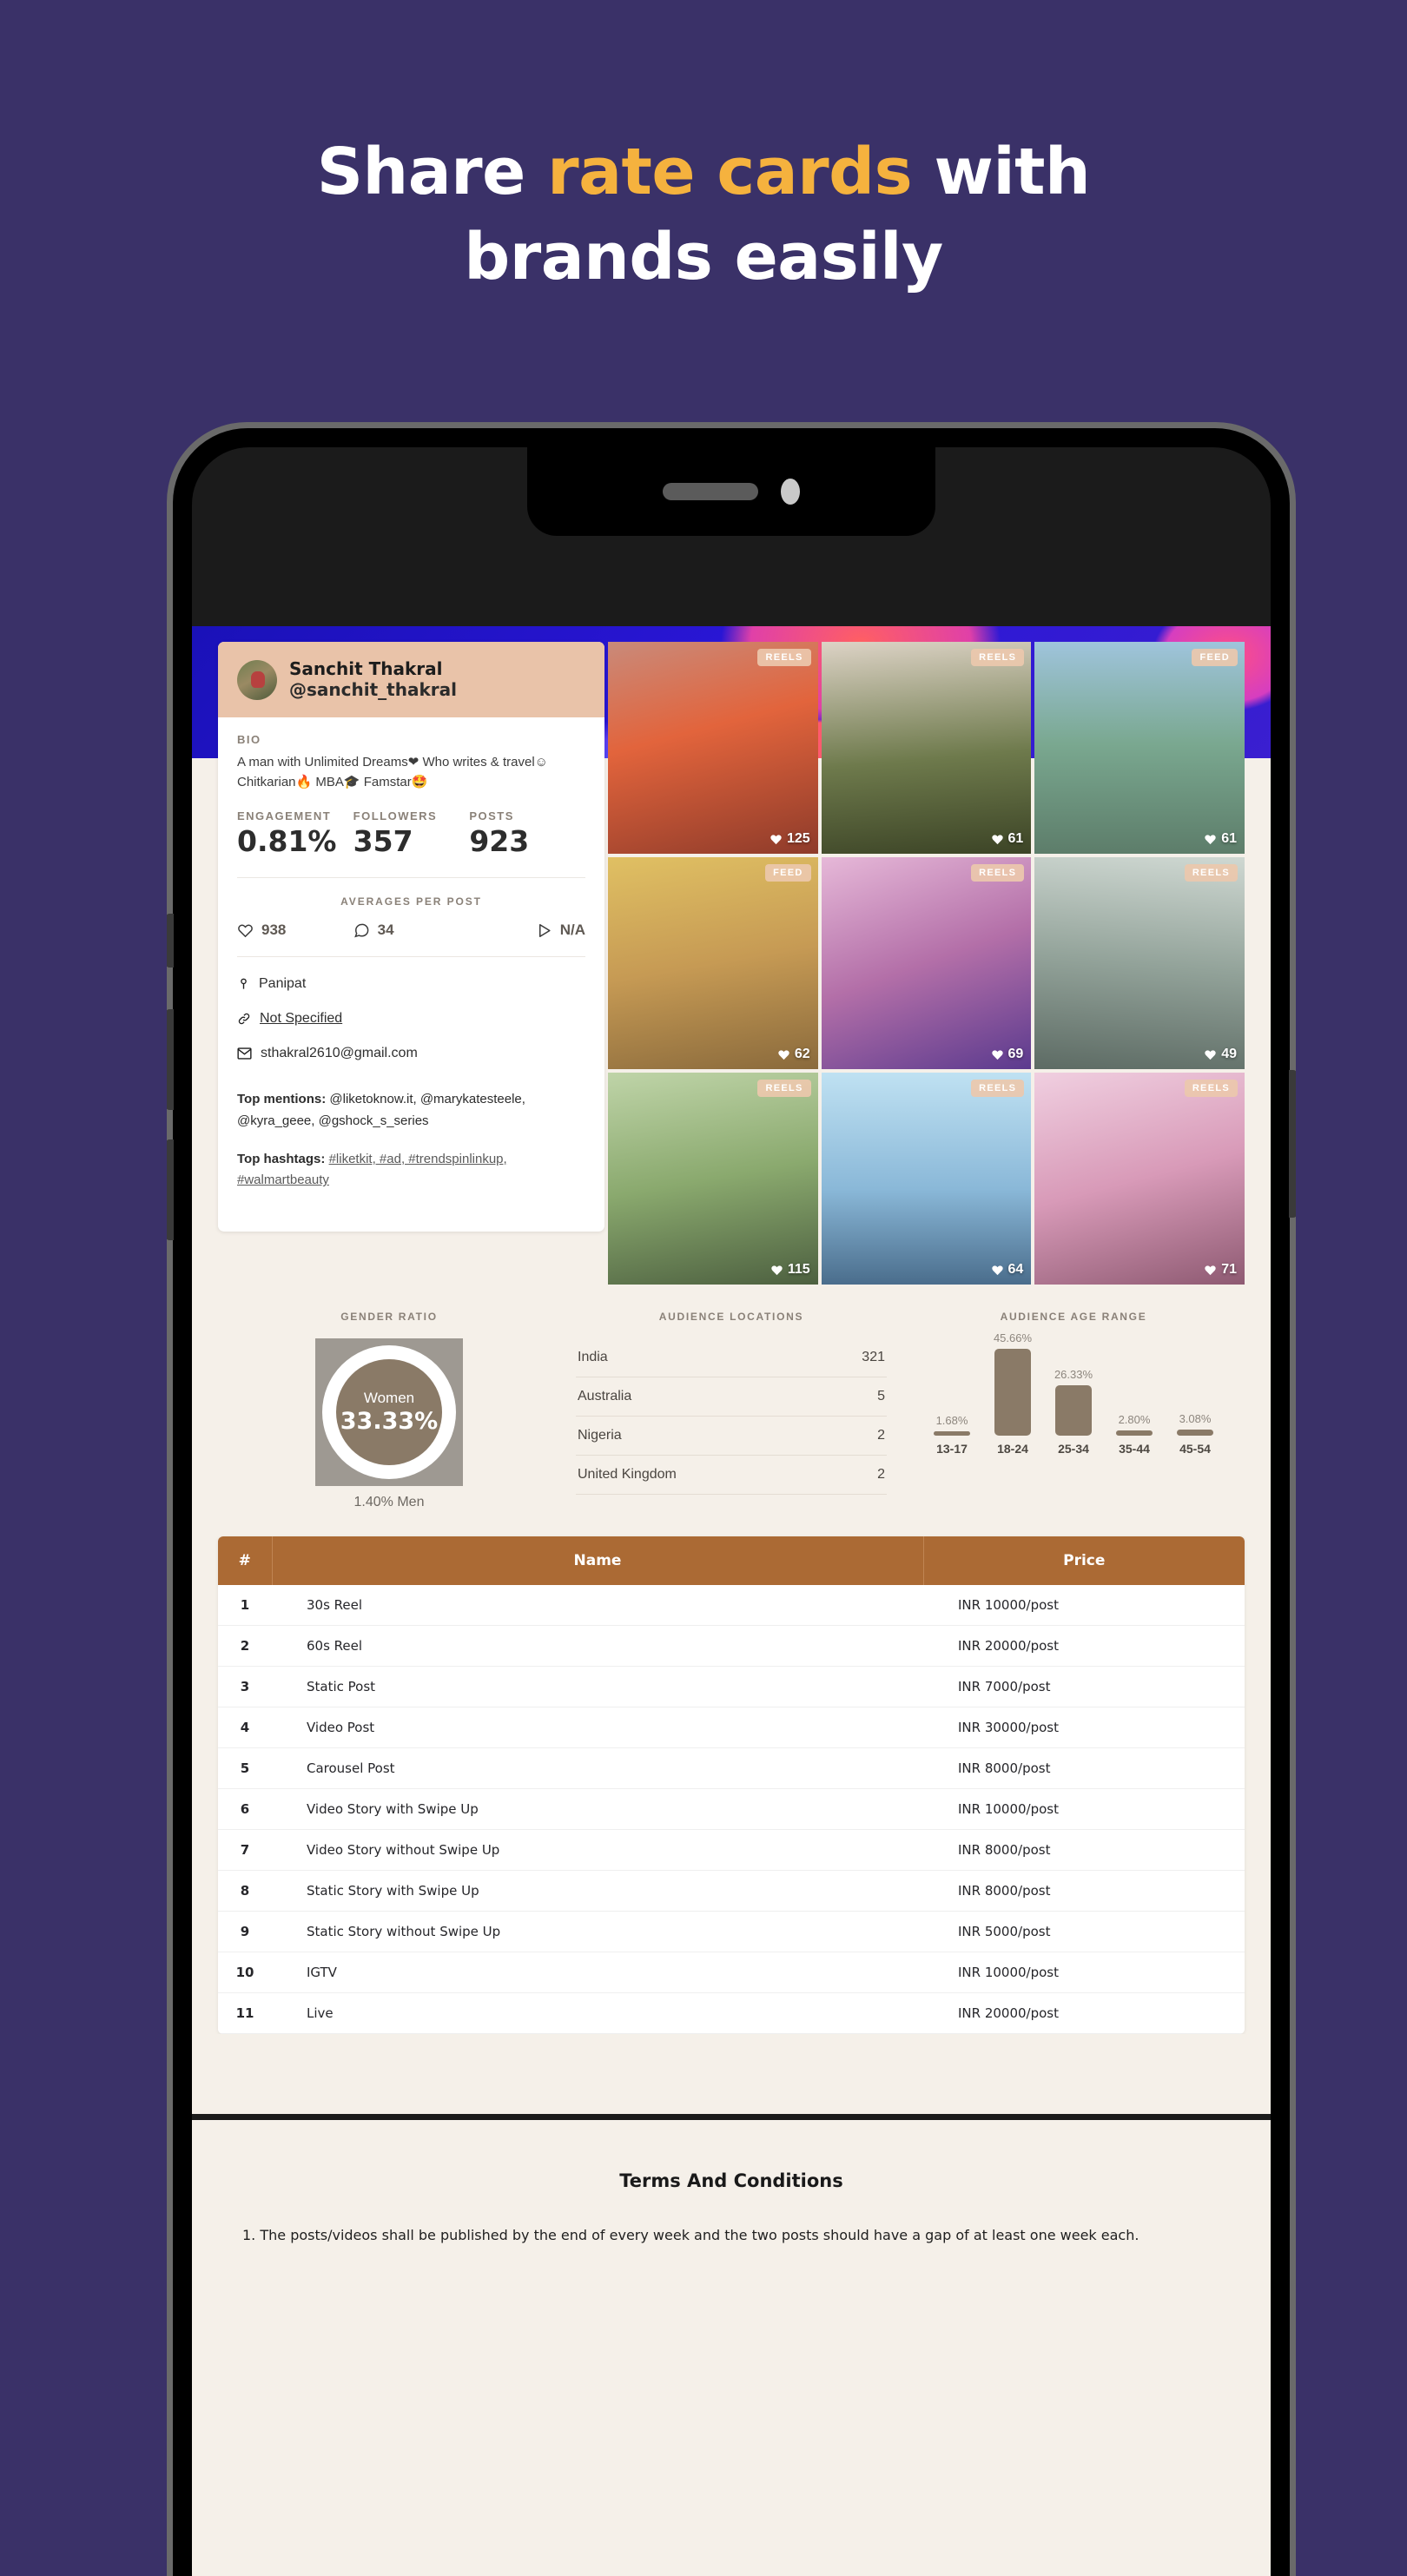  What do you see at coordinates (491, 816) in the screenshot?
I see `stat-label: POSTS` at bounding box center [491, 816].